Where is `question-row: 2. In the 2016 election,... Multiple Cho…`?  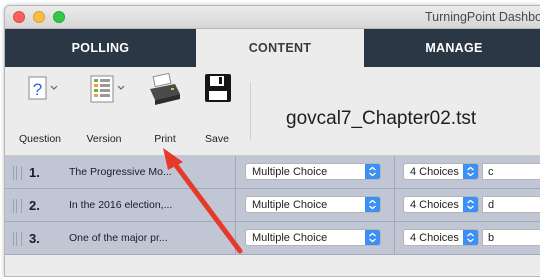 question-row: 2. In the 2016 election,... Multiple Cho… is located at coordinates (272, 205).